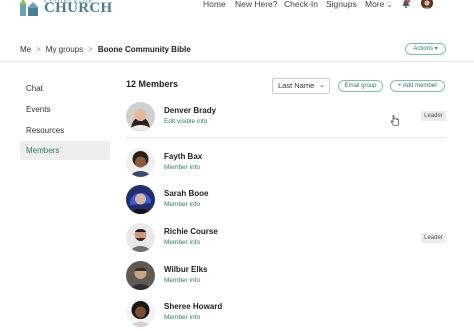 This screenshot has width=474, height=331. What do you see at coordinates (64, 49) in the screenshot?
I see `breadcrumb-my-groups: My groups` at bounding box center [64, 49].